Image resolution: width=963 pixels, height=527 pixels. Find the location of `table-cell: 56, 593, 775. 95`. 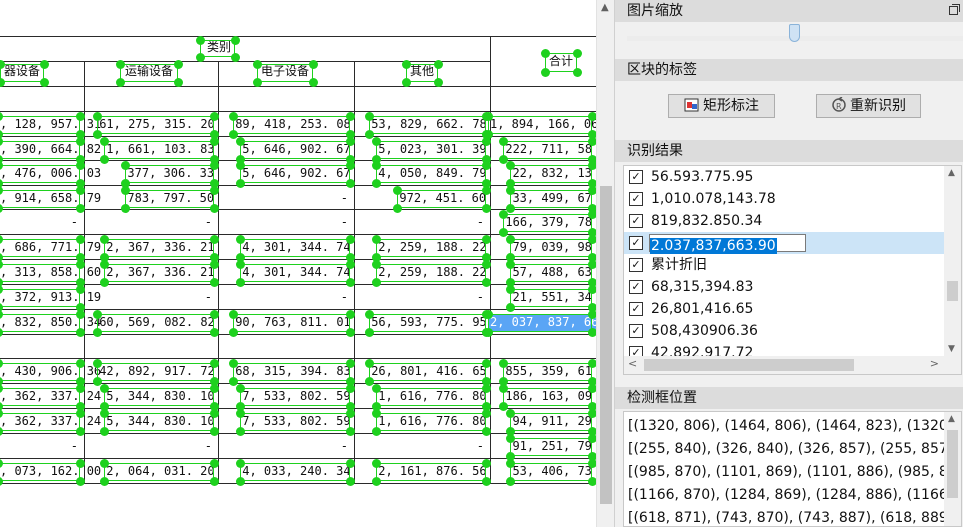

table-cell: 56, 593, 775. 95 is located at coordinates (429, 322).